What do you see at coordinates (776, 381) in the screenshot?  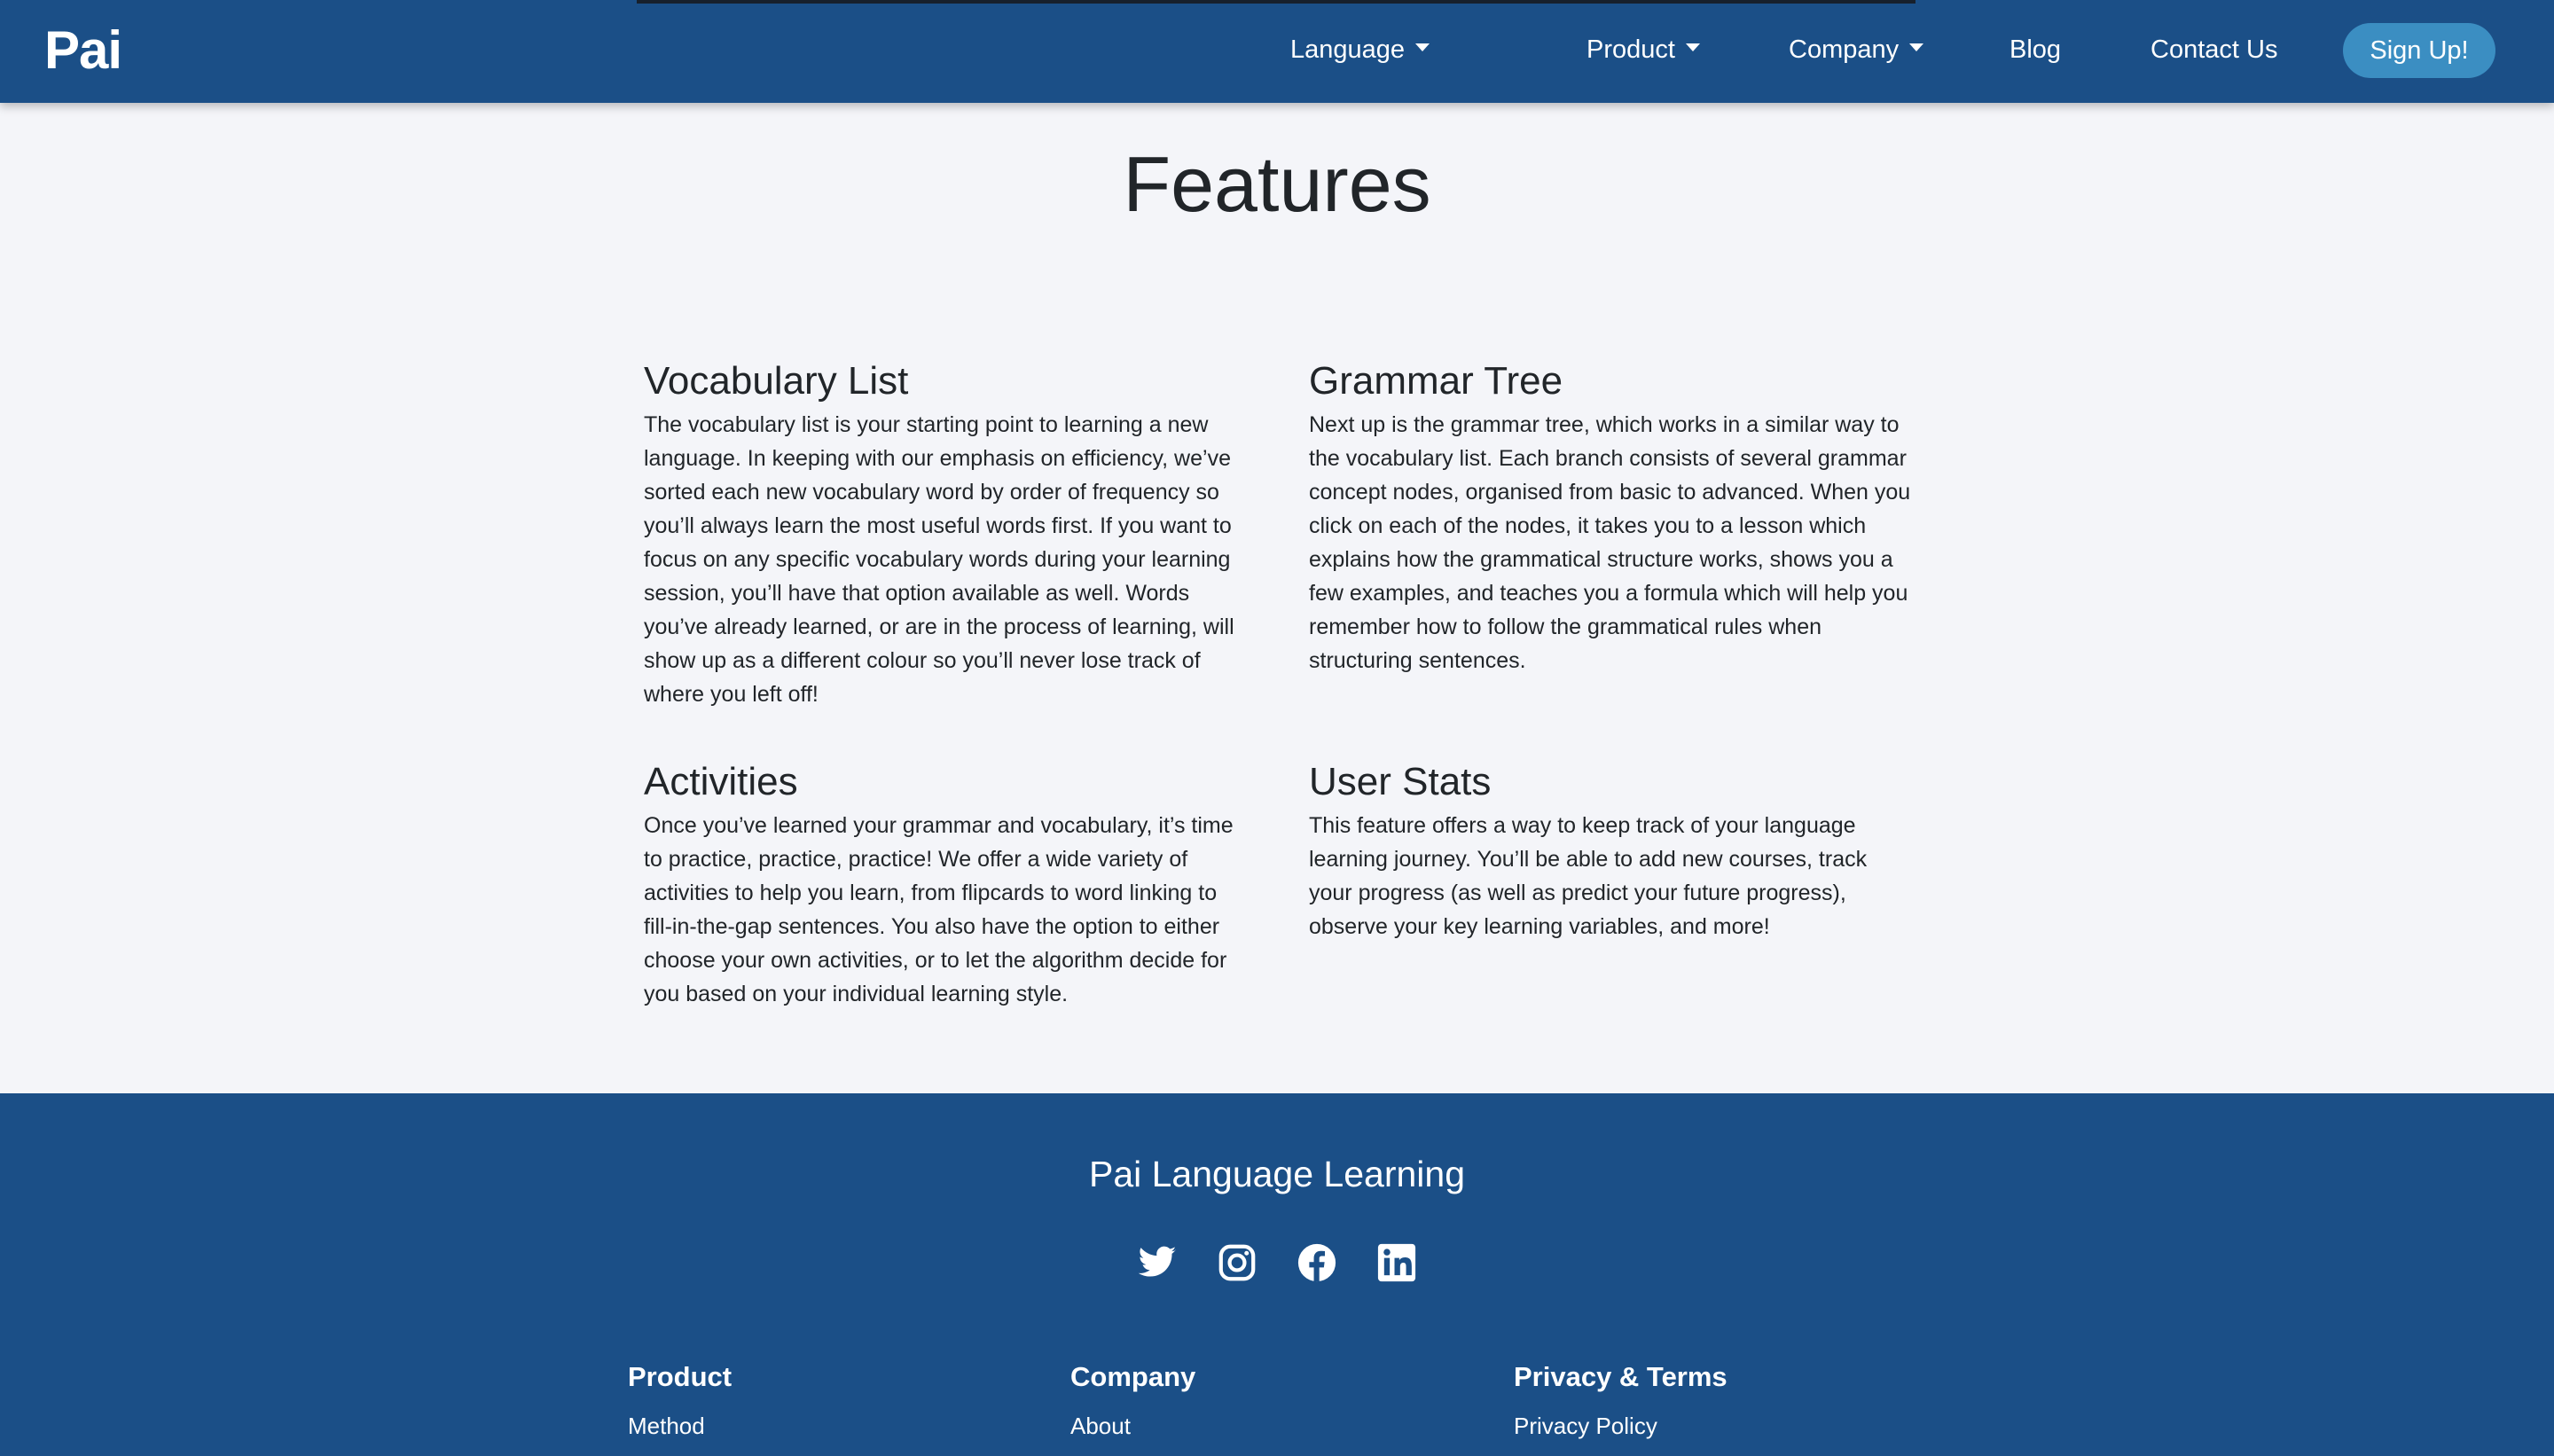 I see `feature-title: Vocabulary List` at bounding box center [776, 381].